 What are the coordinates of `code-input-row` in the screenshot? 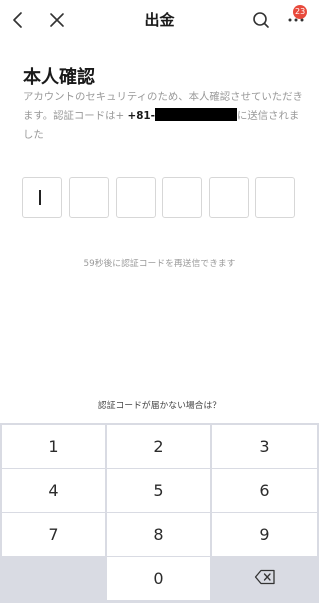 It's located at (159, 197).